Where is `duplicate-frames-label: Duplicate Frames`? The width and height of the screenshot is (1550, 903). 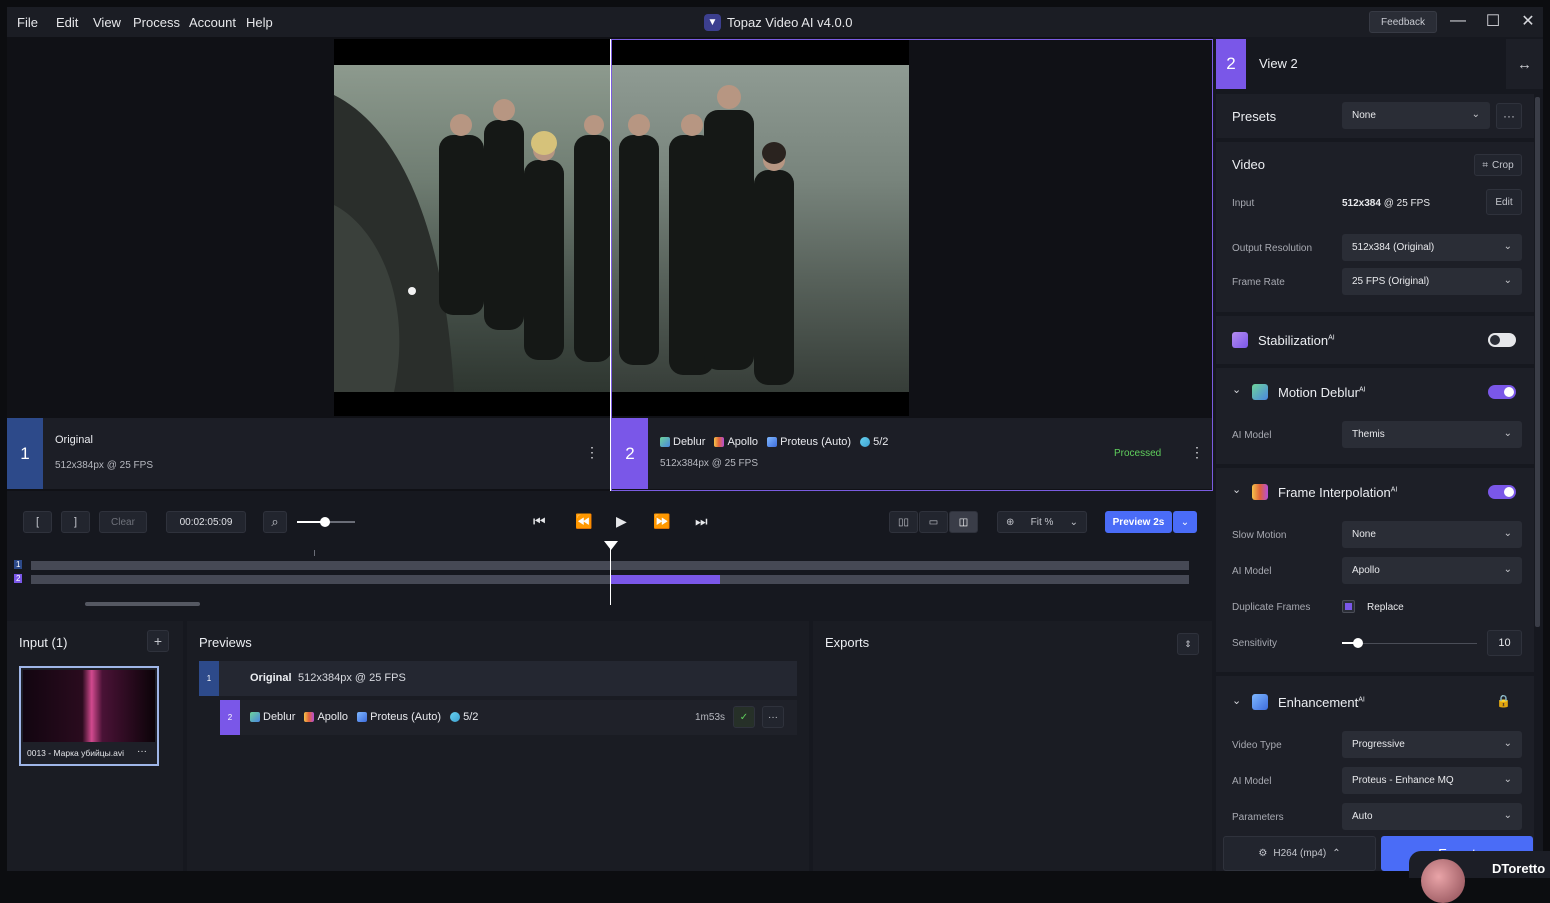
duplicate-frames-label: Duplicate Frames is located at coordinates (1271, 607).